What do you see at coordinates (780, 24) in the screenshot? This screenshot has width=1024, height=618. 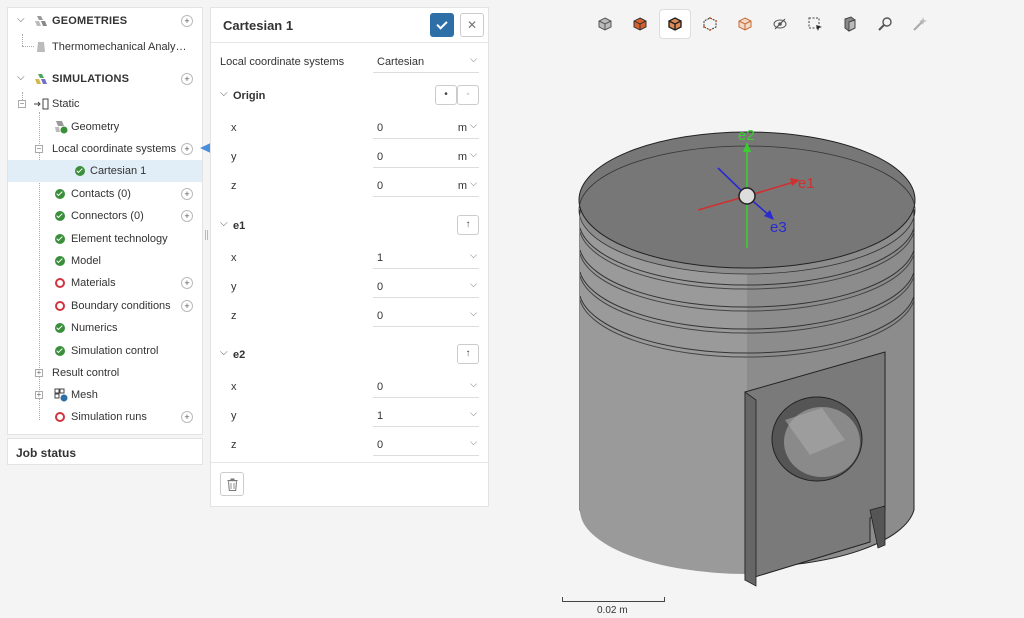 I see `visibility-button` at bounding box center [780, 24].